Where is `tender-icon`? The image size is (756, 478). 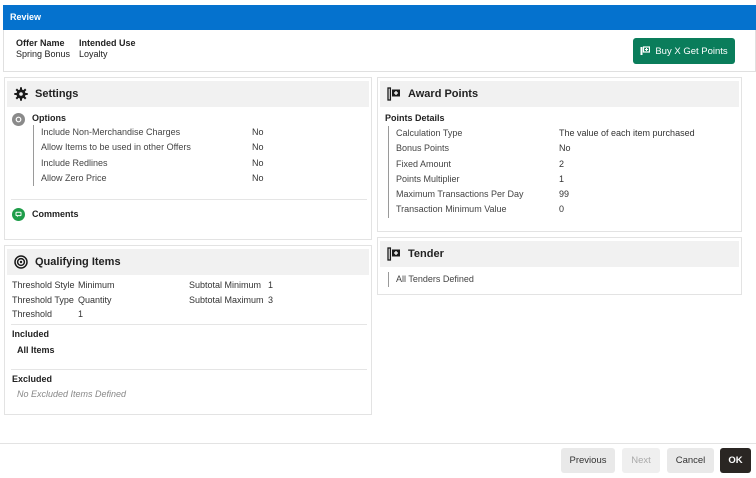
tender-icon is located at coordinates (394, 254).